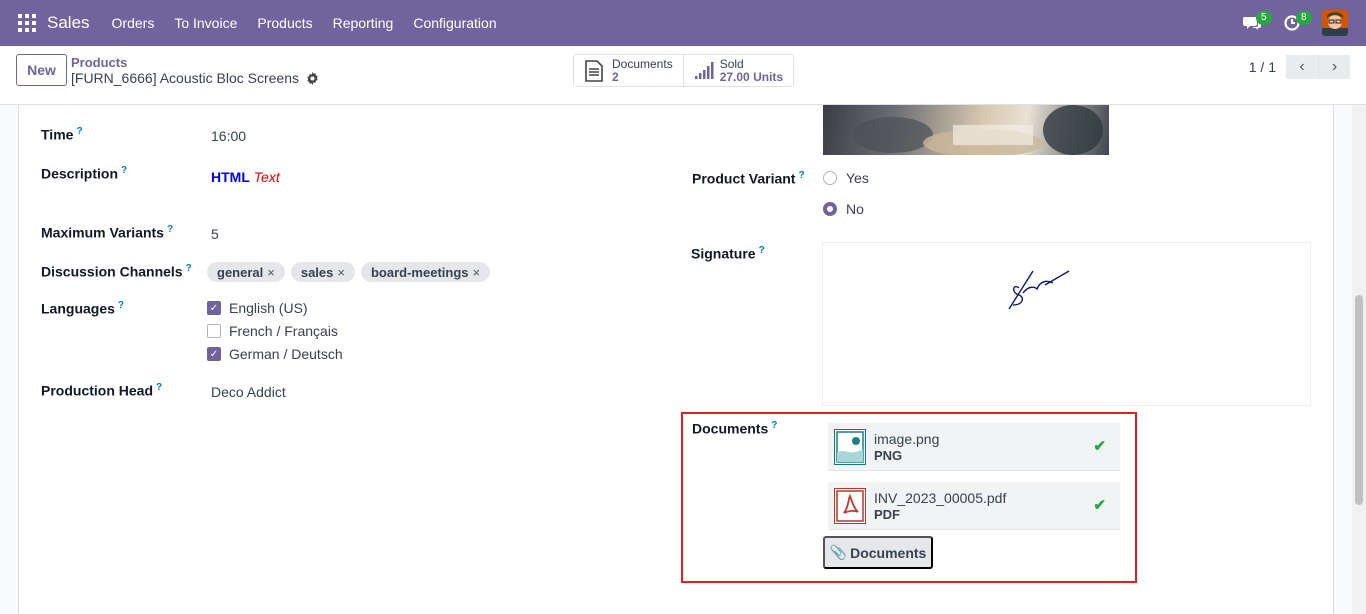  I want to click on record-title: [FURN_6666] Acoustic Bloc Screens, so click(185, 78).